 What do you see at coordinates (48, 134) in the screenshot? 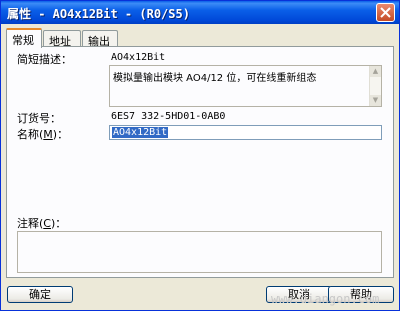
I see `name-hotkey: M` at bounding box center [48, 134].